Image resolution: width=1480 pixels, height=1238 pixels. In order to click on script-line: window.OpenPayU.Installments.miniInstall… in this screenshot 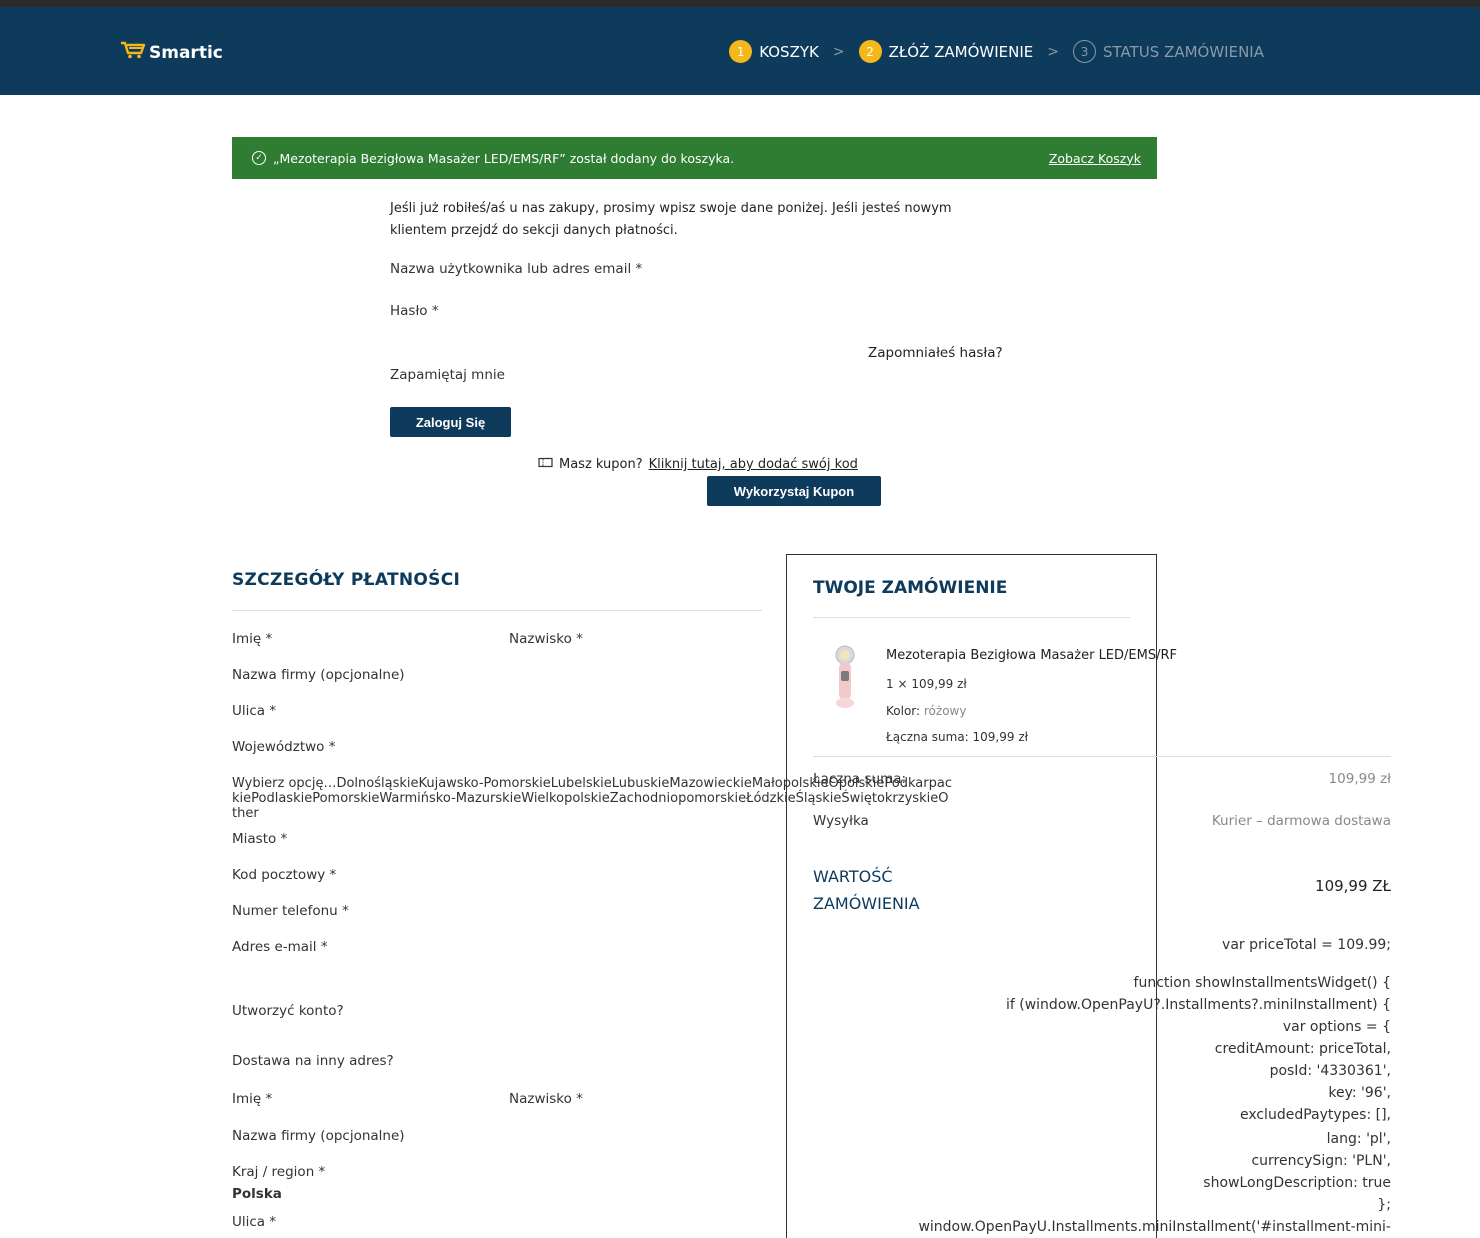, I will do `click(1154, 1227)`.